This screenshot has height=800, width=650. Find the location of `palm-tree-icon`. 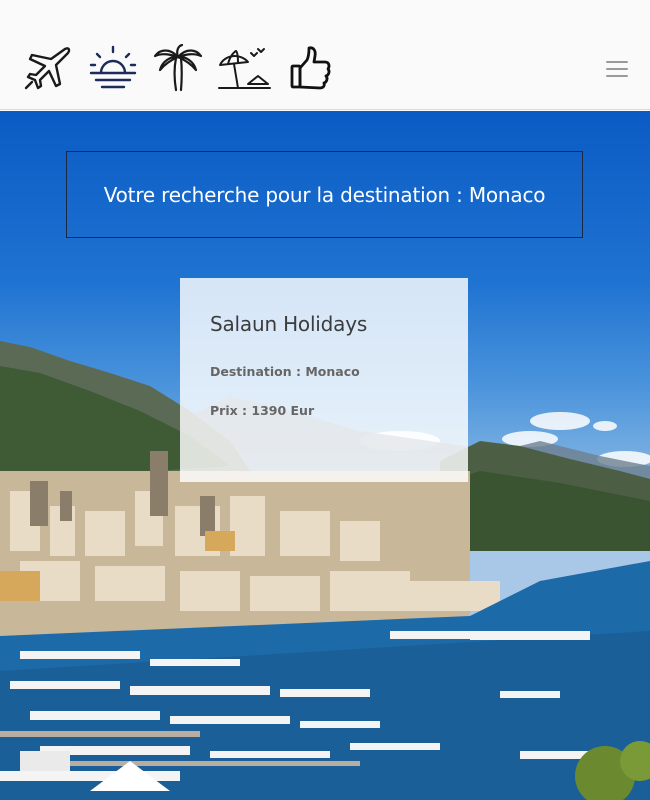

palm-tree-icon is located at coordinates (178, 68).